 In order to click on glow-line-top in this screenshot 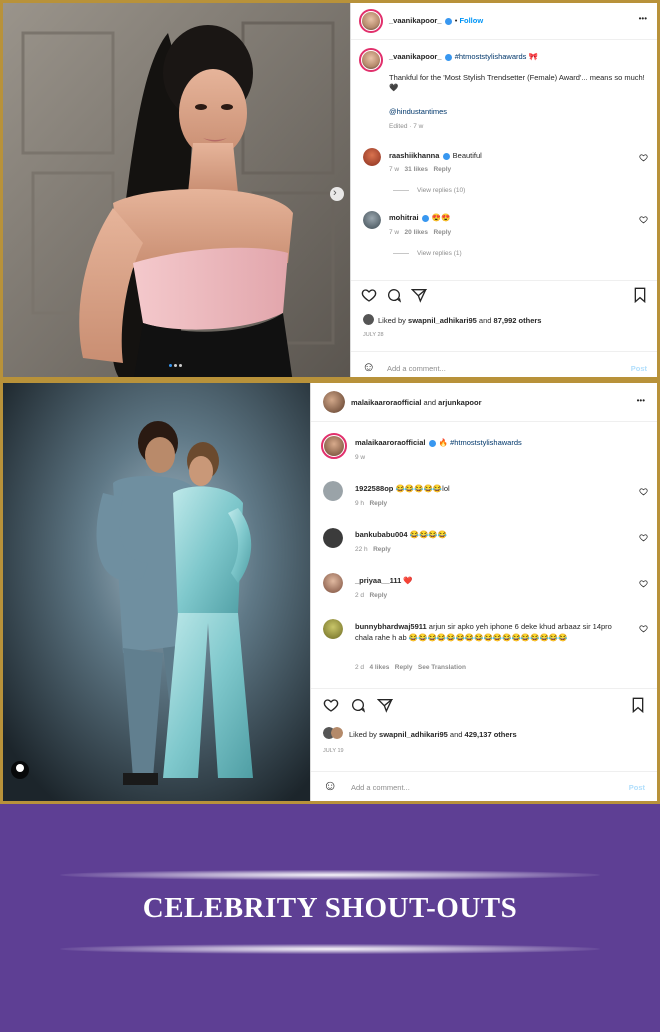, I will do `click(330, 875)`.